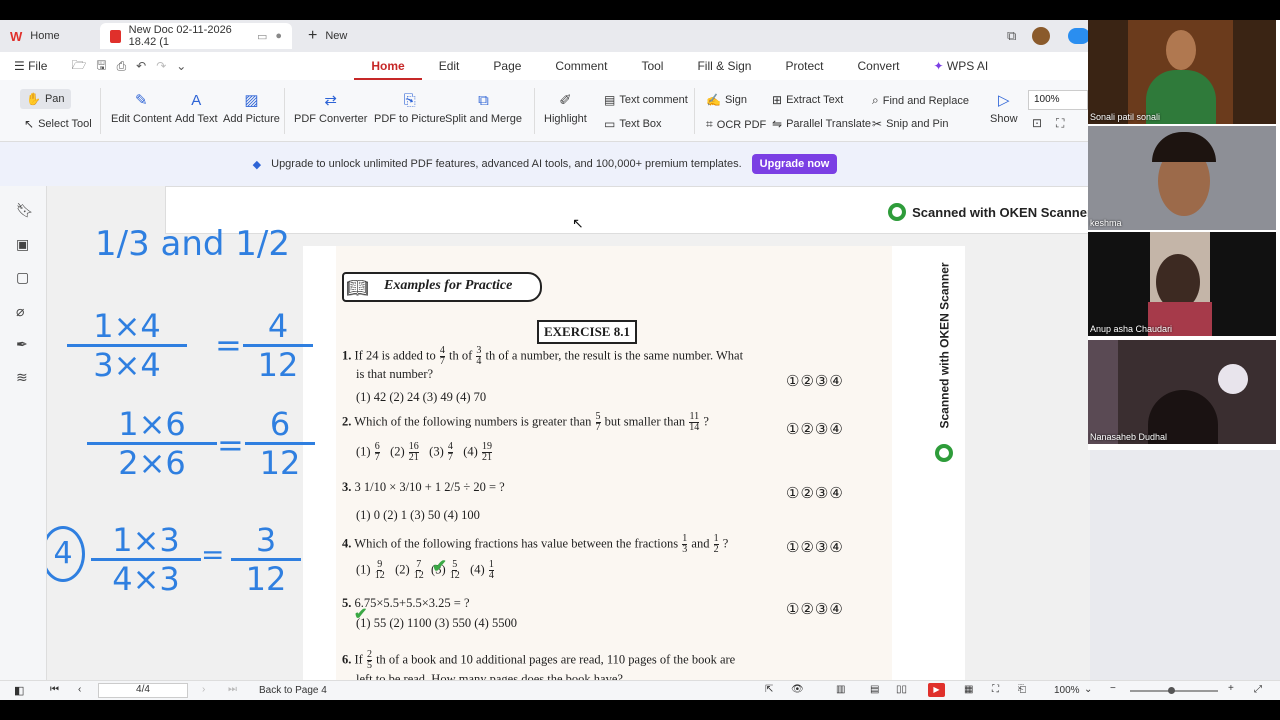  I want to click on export-icon: ⇱, so click(769, 689).